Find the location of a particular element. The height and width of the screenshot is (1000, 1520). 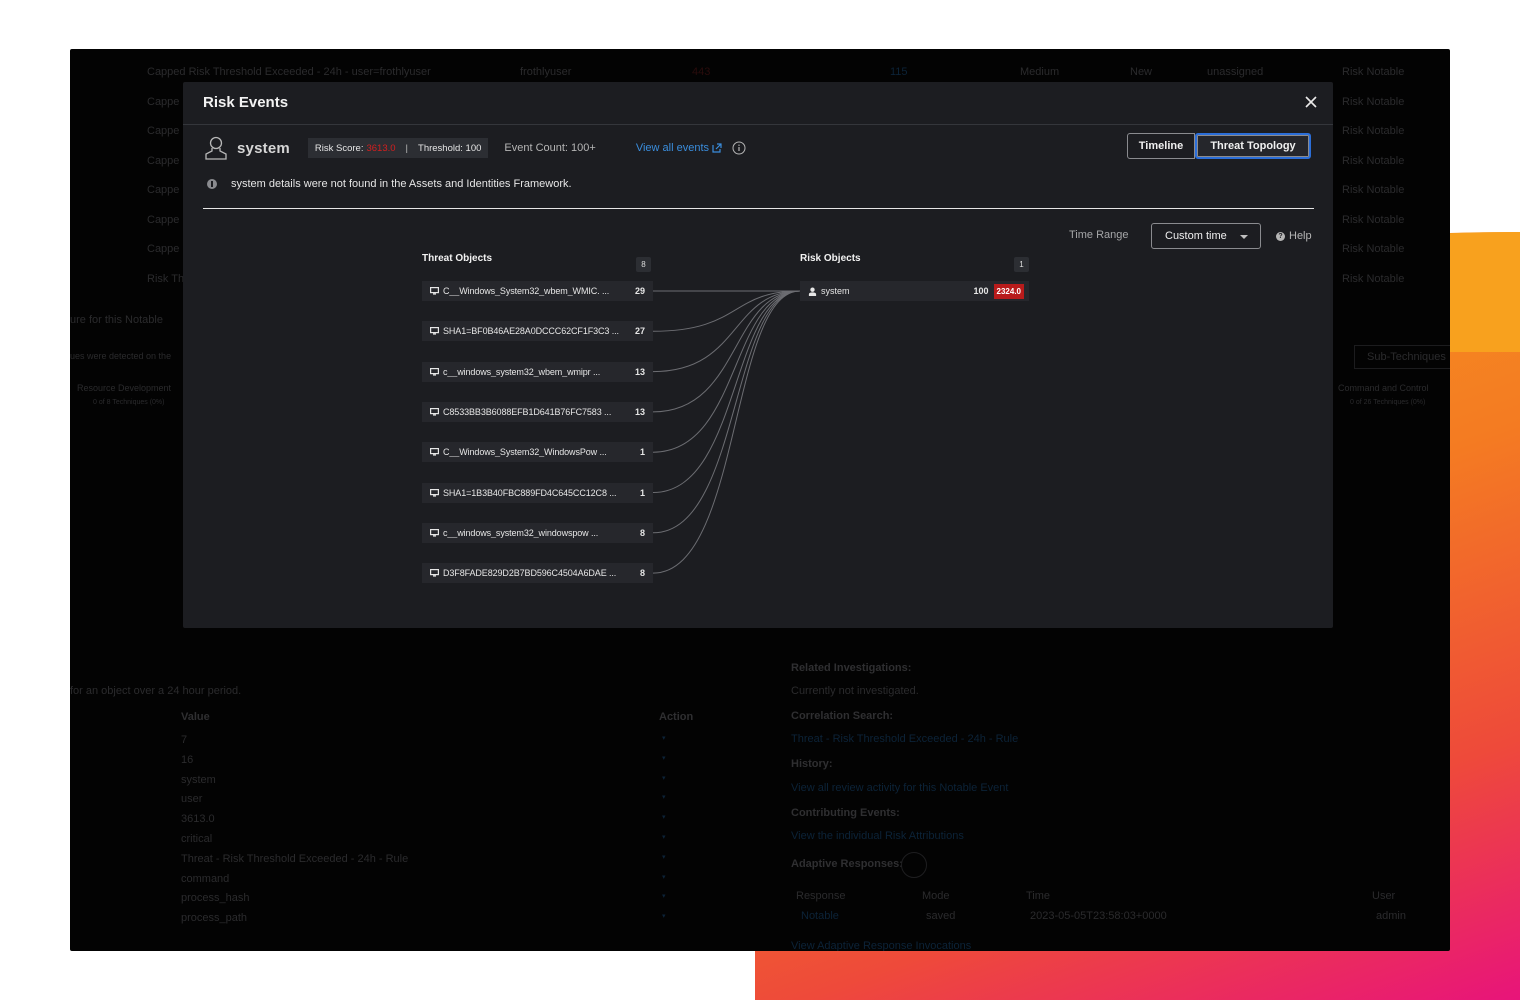

risk-object-node: system 100 2324.0 is located at coordinates (914, 291).